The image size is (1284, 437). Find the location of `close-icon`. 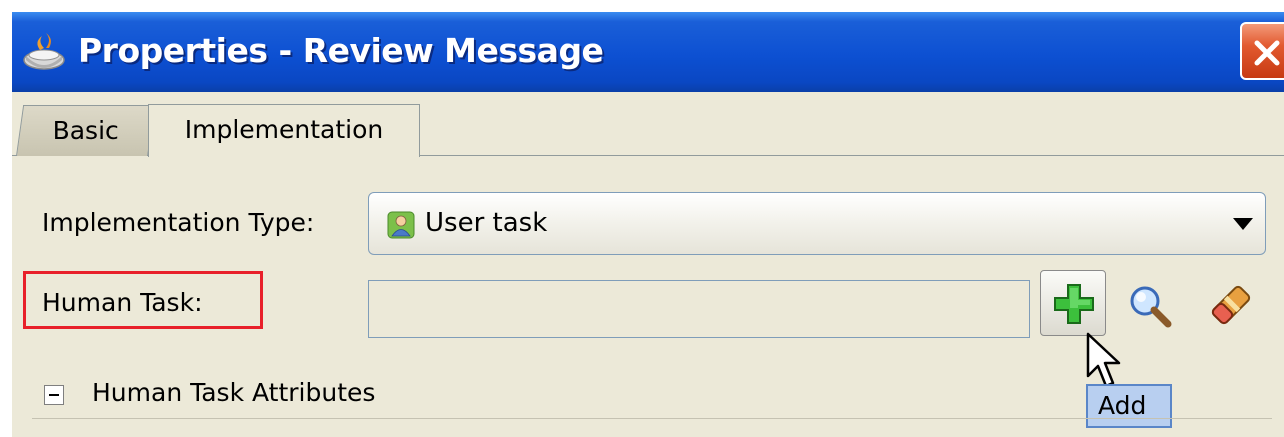

close-icon is located at coordinates (1267, 53).